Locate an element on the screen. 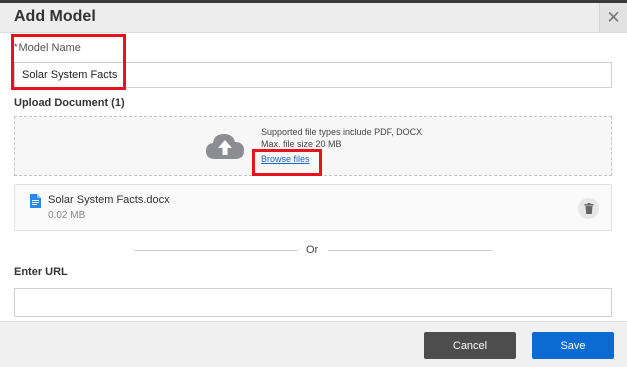  model-name-input: Solar System Facts is located at coordinates (313, 75).